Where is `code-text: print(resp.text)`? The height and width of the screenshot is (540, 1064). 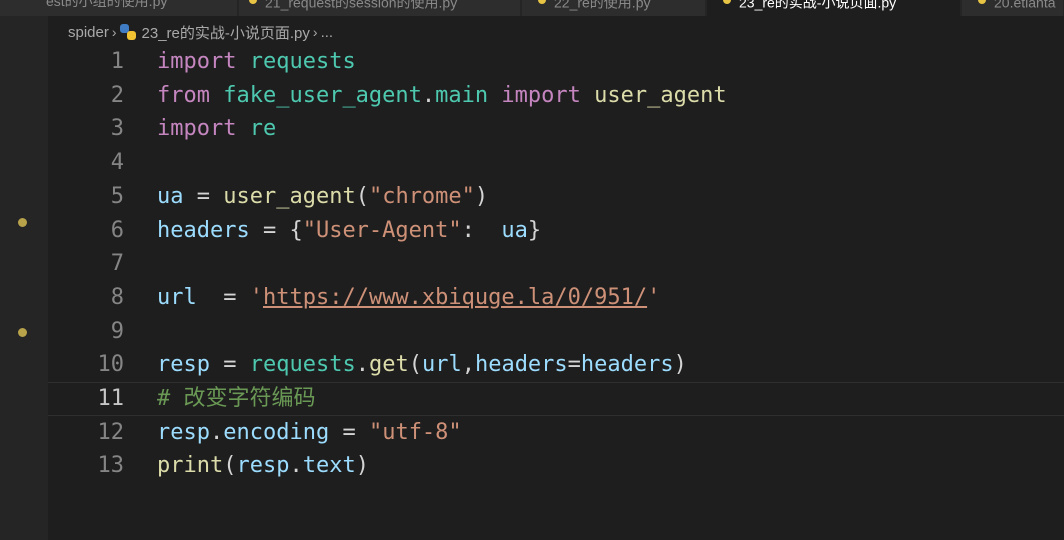 code-text: print(resp.text) is located at coordinates (263, 466).